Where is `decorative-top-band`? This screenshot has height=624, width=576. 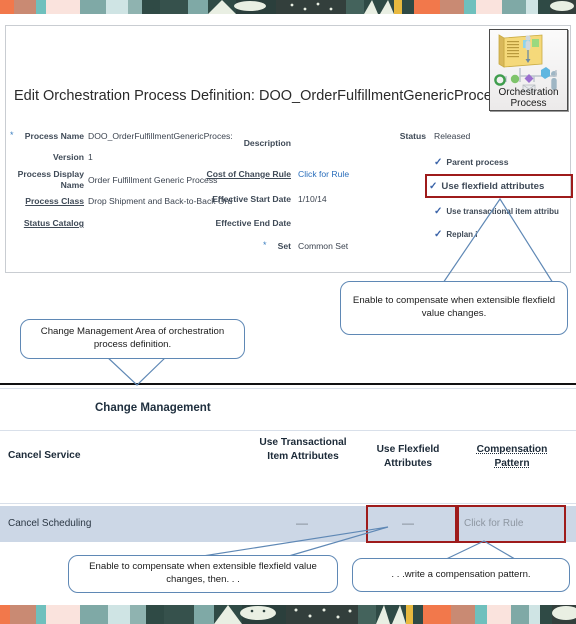 decorative-top-band is located at coordinates (288, 7).